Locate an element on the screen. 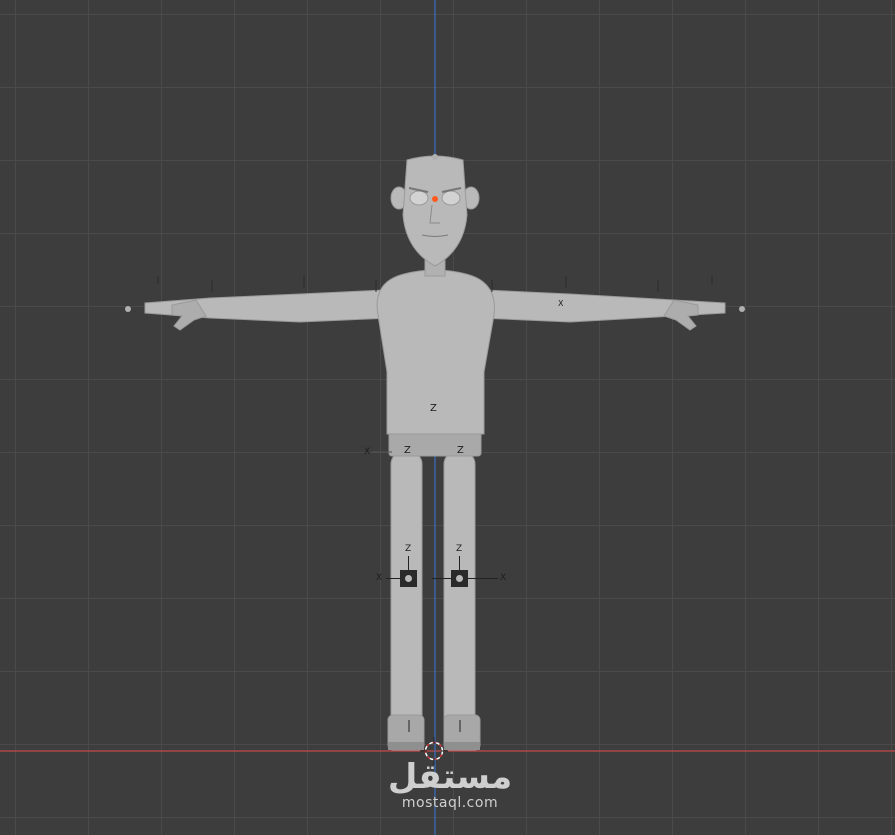 This screenshot has width=895, height=835. pelvis is located at coordinates (435, 444).